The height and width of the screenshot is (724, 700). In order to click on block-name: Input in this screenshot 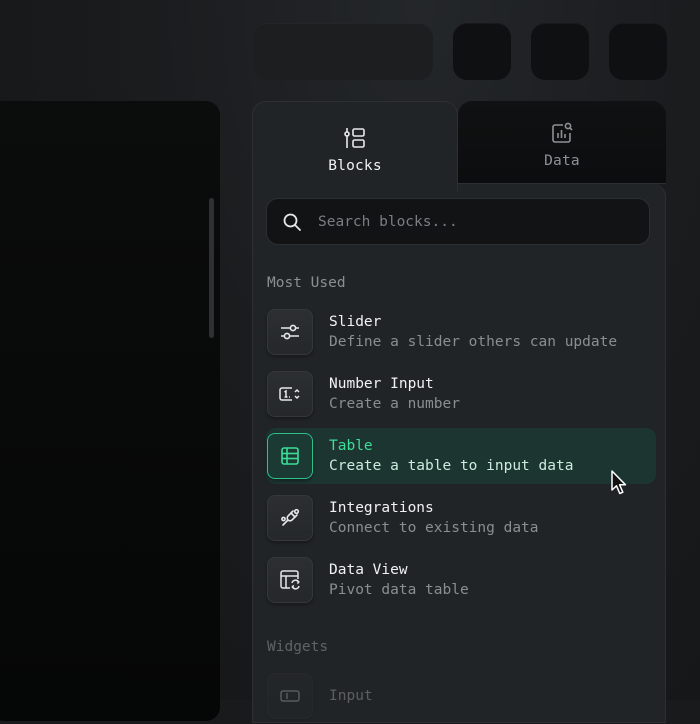, I will do `click(351, 696)`.